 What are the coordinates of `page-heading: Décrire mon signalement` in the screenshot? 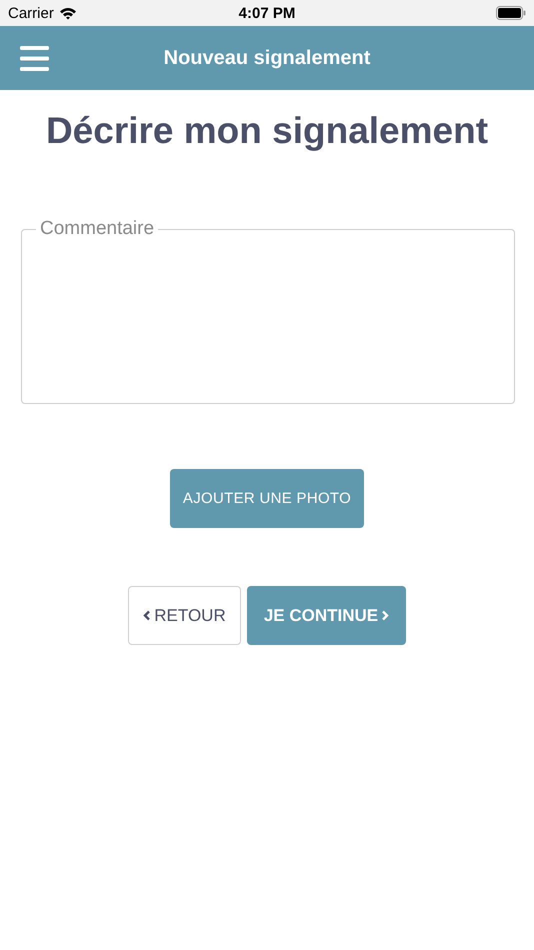 It's located at (267, 131).